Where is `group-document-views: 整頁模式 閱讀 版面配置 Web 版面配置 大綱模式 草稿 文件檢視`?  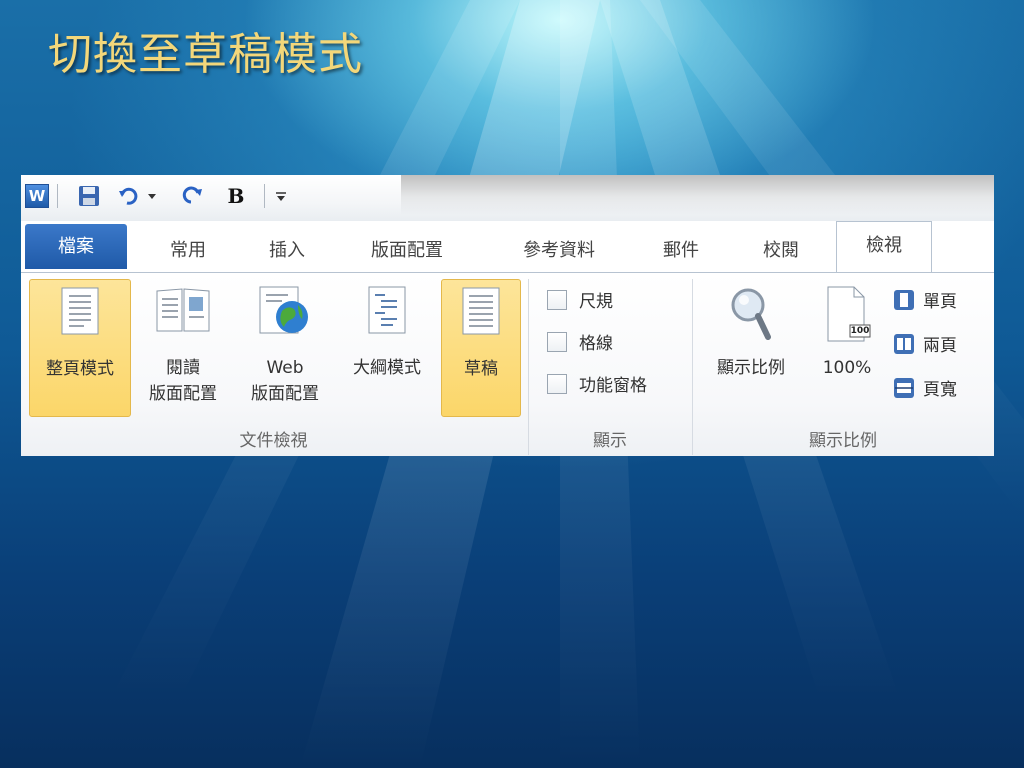
group-document-views: 整頁模式 閱讀 版面配置 Web 版面配置 大綱模式 草稿 文件檢視 is located at coordinates (273, 364).